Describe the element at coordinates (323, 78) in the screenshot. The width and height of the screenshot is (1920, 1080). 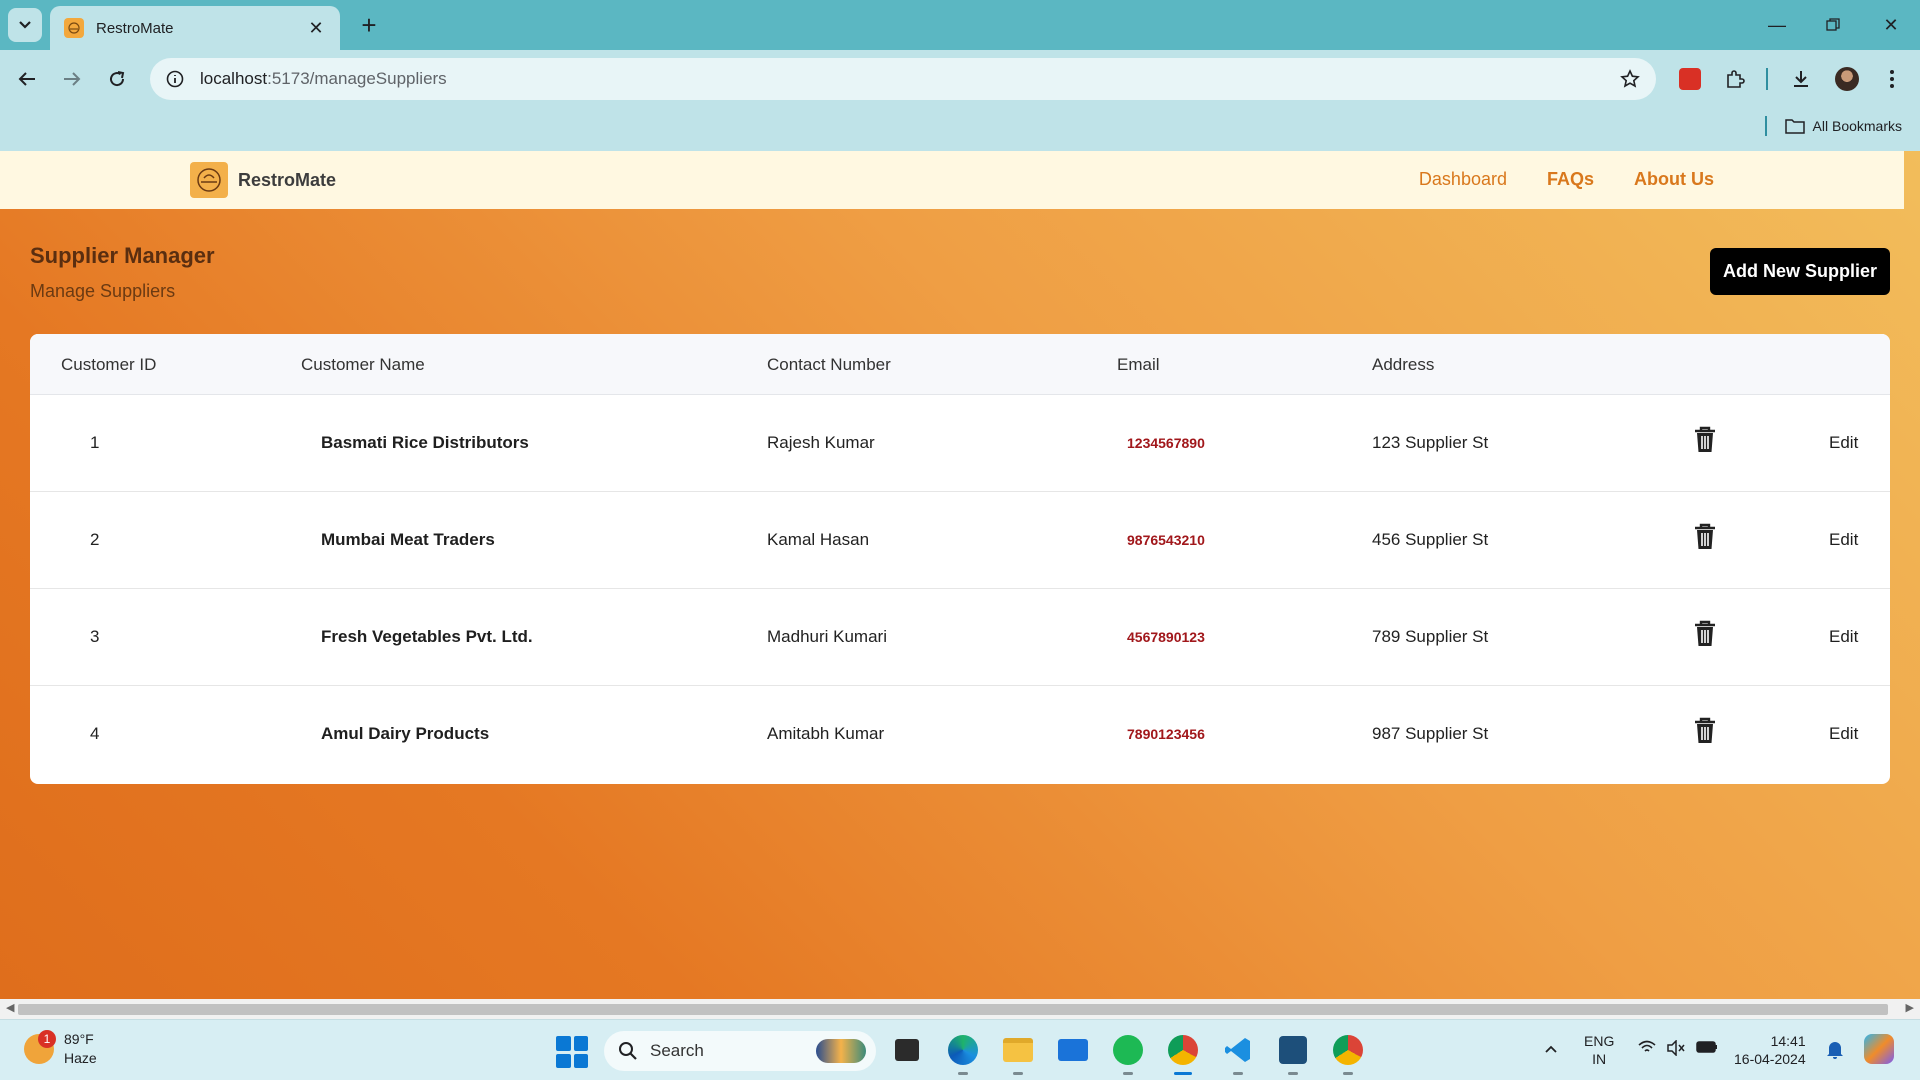
I see `url-text: localhost:5173/manageSuppliers` at that location.